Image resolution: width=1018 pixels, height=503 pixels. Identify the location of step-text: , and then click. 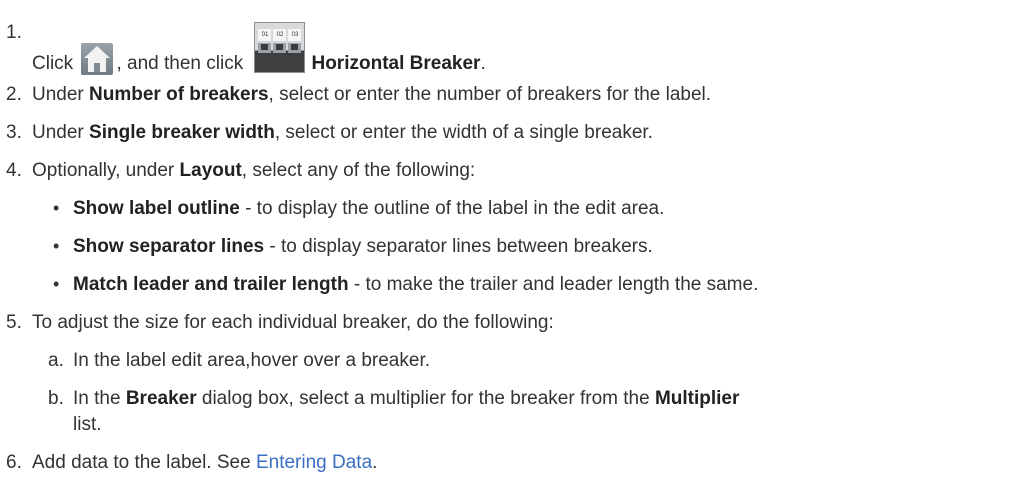
(180, 63).